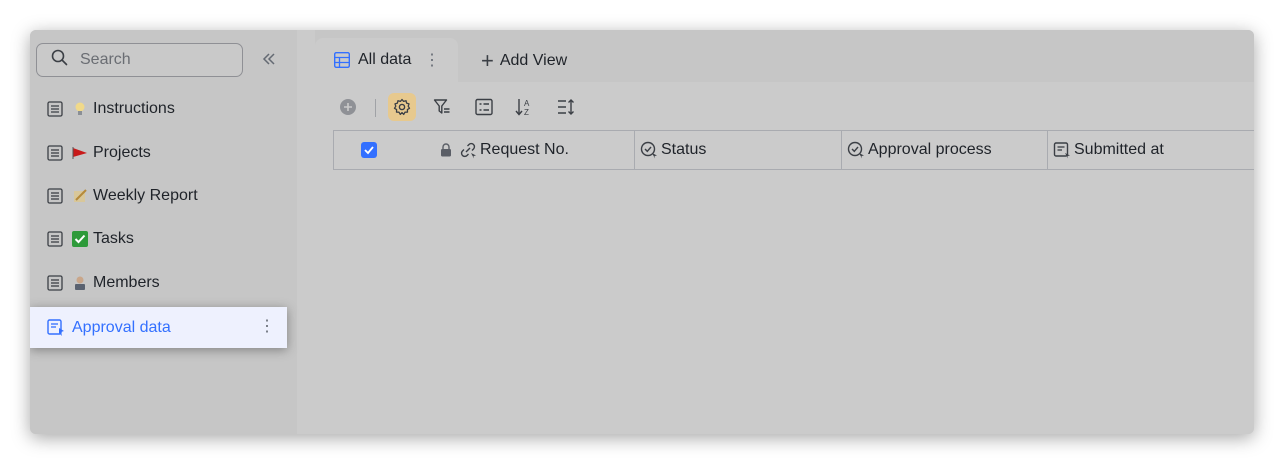 The height and width of the screenshot is (464, 1284). What do you see at coordinates (56, 328) in the screenshot?
I see `approval-table-icon` at bounding box center [56, 328].